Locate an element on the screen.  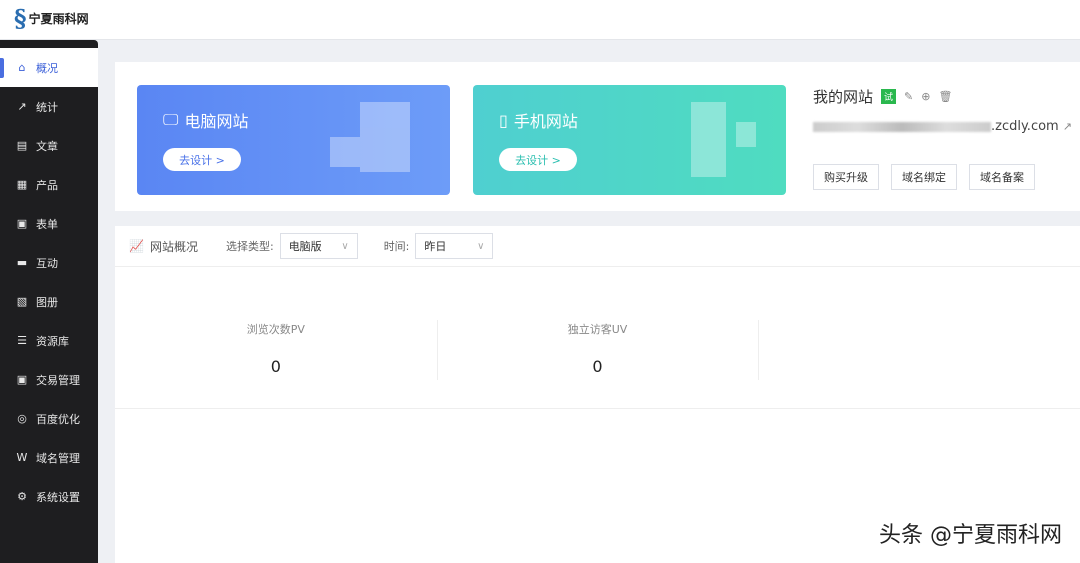
delete-icon: 🗑 is located at coordinates (945, 96).